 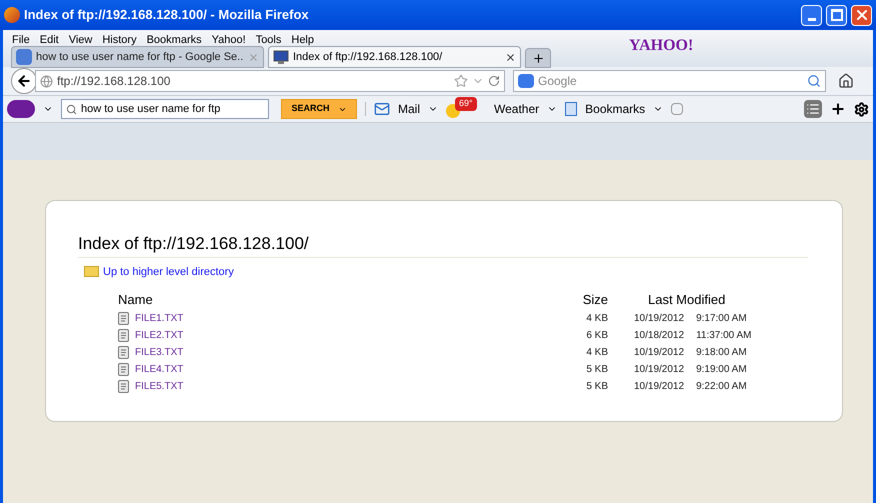 I want to click on yahoo-logo: YAHOO!, so click(x=661, y=46).